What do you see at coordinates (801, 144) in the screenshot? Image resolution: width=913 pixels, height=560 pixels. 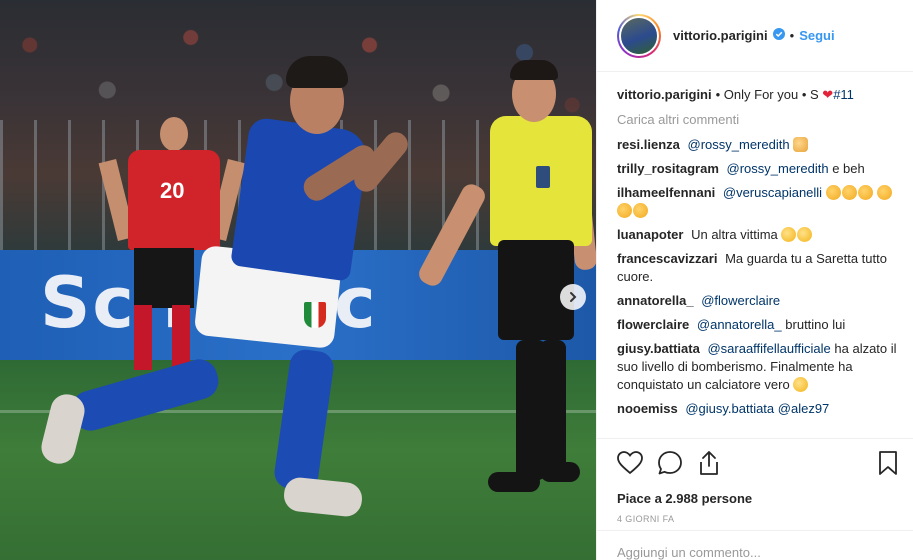 I see `praying-hands-emoji-icon` at bounding box center [801, 144].